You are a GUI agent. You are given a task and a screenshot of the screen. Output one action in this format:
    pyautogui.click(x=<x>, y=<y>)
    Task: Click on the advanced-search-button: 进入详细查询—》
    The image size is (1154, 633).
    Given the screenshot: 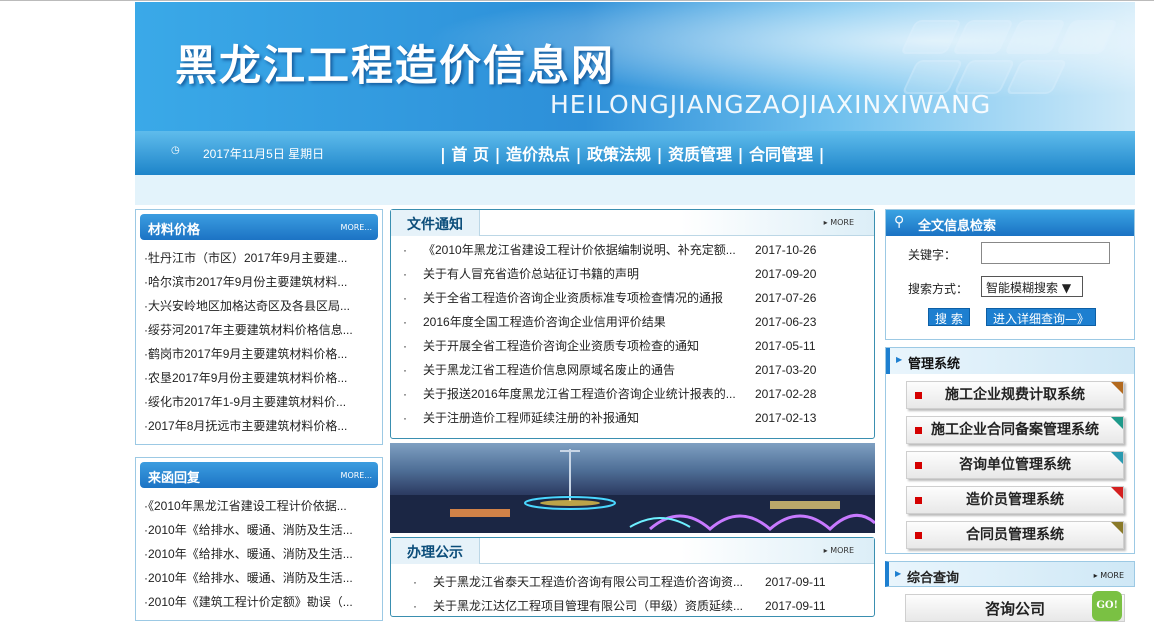 What is the action you would take?
    pyautogui.click(x=1041, y=317)
    